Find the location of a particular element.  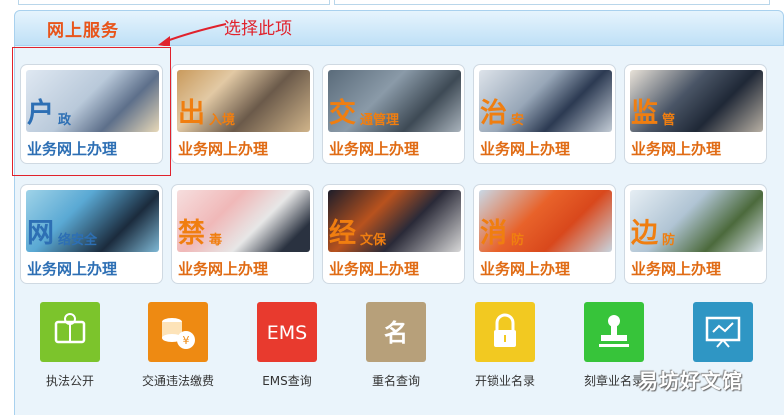

name-glyph: 名 is located at coordinates (396, 333).